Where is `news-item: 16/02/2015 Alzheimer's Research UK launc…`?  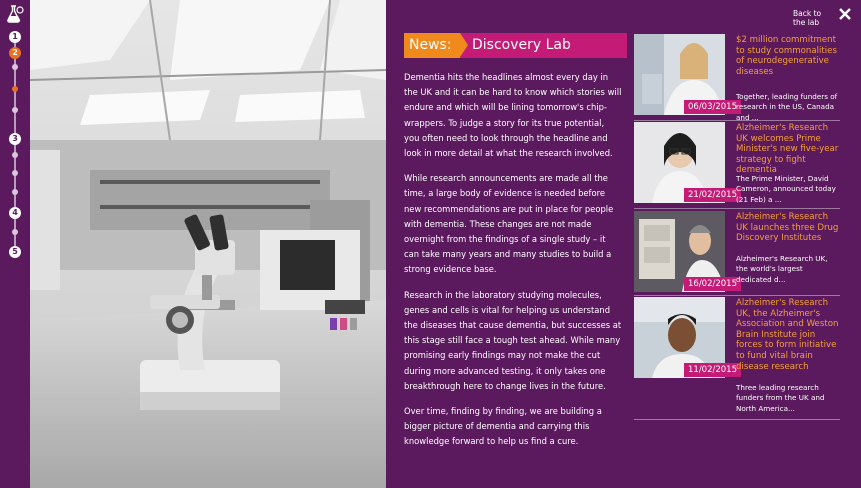 news-item: 16/02/2015 Alzheimer's Research UK launc… is located at coordinates (737, 252).